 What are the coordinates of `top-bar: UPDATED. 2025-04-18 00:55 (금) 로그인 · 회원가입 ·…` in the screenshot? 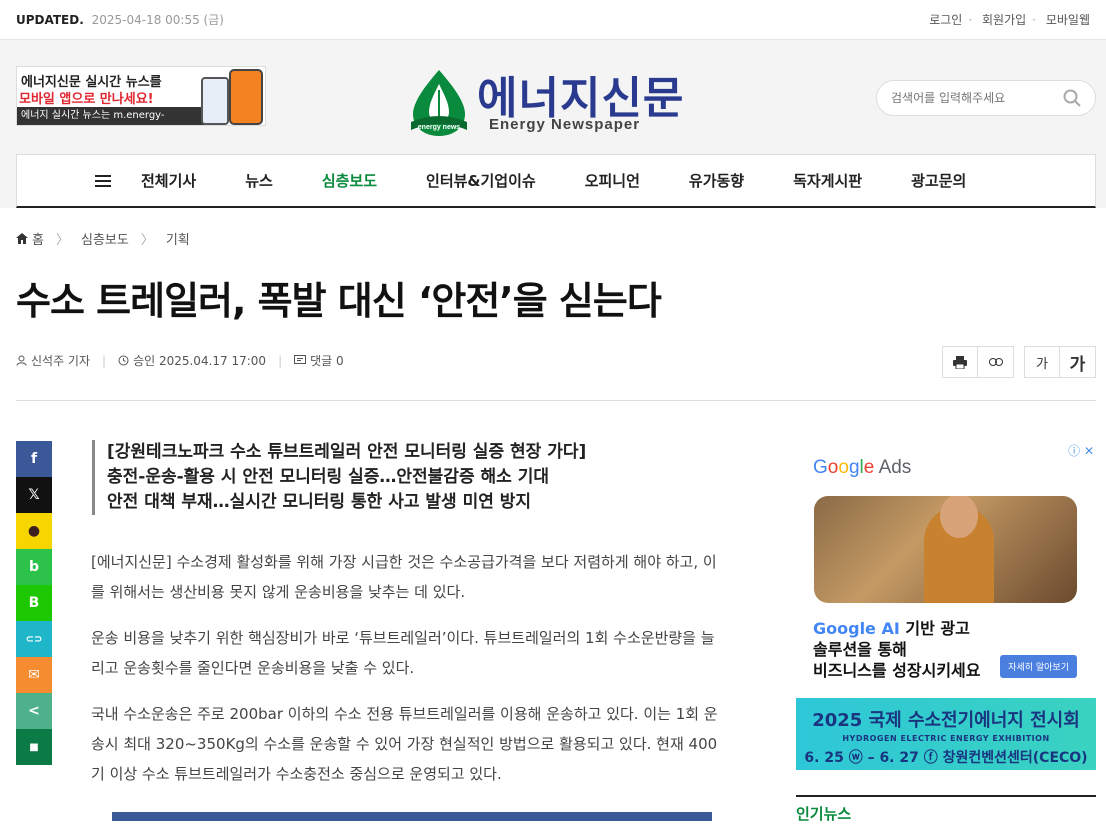 It's located at (553, 20).